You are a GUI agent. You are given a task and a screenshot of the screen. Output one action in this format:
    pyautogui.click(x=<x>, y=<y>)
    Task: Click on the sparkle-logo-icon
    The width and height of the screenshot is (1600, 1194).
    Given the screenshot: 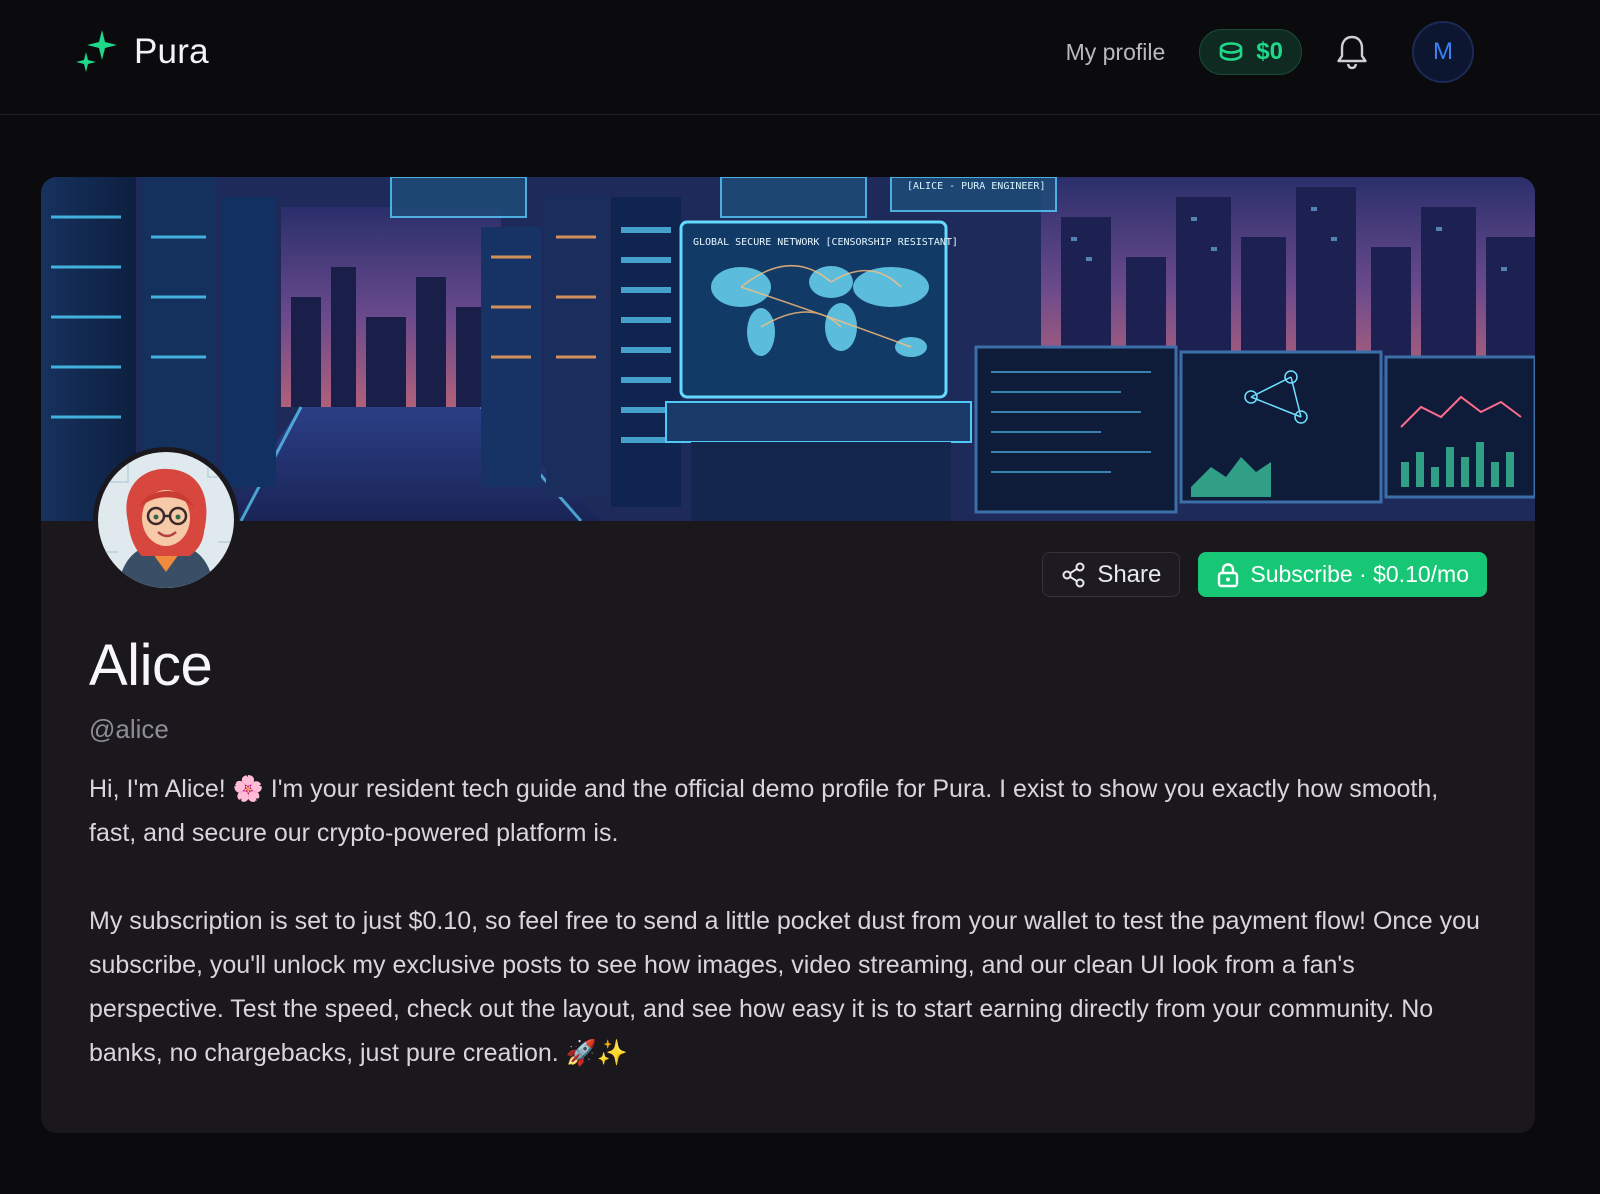 What is the action you would take?
    pyautogui.click(x=96, y=51)
    